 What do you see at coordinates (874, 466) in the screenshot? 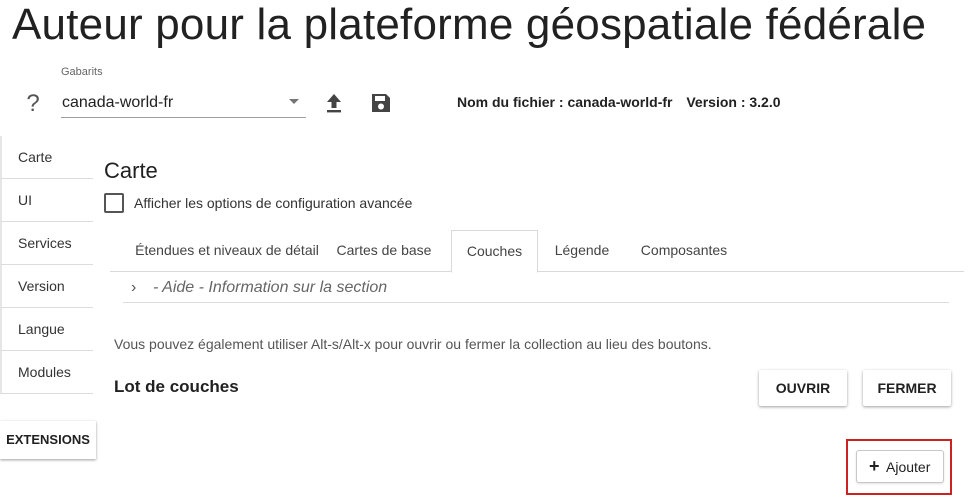
I see `plus-icon: +` at bounding box center [874, 466].